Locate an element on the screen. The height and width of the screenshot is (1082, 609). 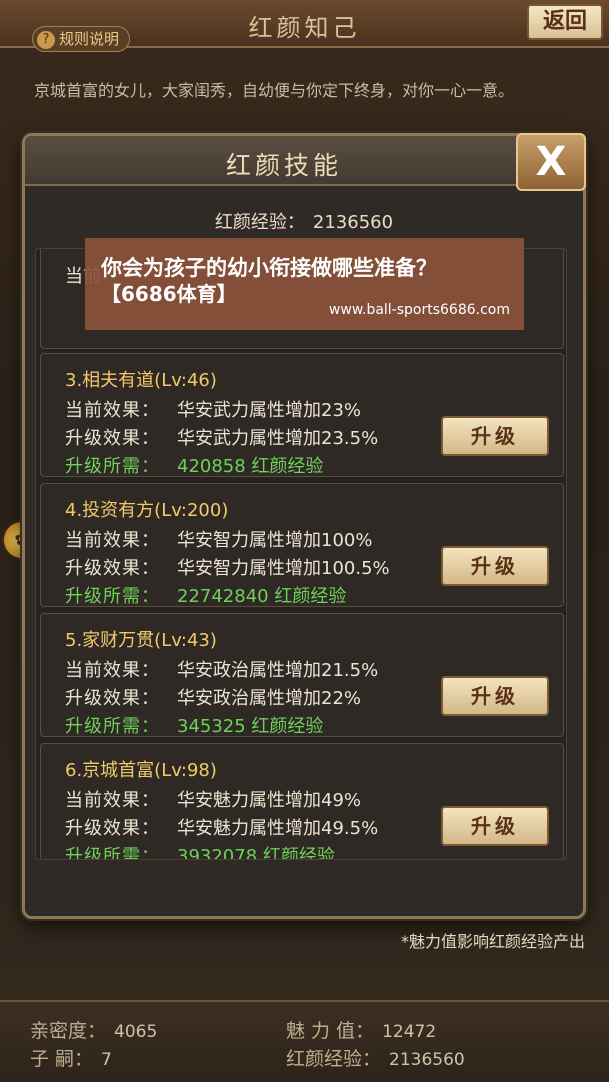
requirement-row: 升级所需： 345325 红颜经验 is located at coordinates (194, 725).